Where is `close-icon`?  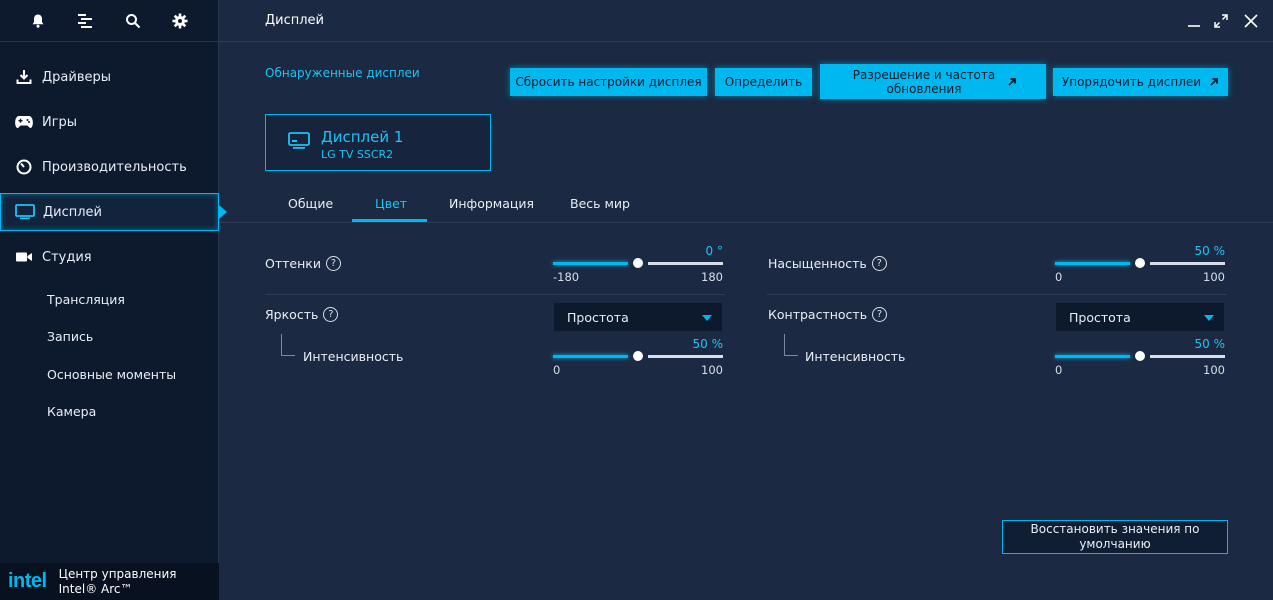
close-icon is located at coordinates (1251, 21).